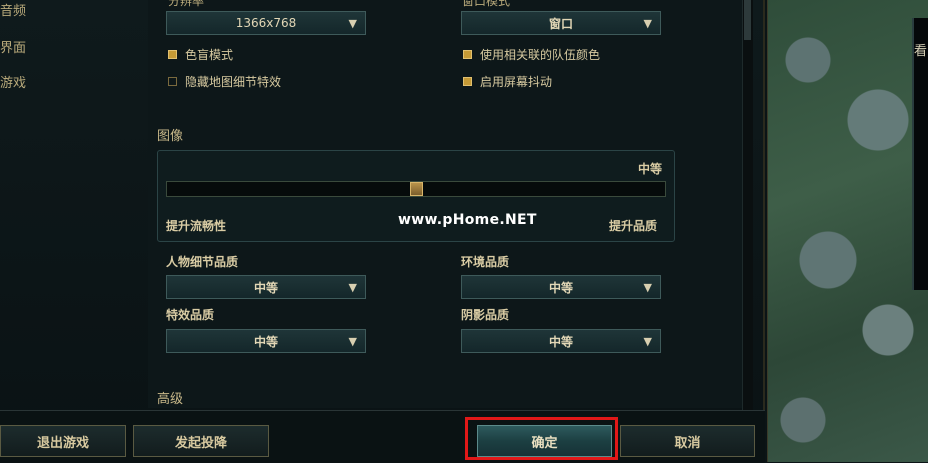 The width and height of the screenshot is (928, 463). What do you see at coordinates (233, 82) in the screenshot?
I see `hide-eye-candy-label: 隐藏地图细节特效` at bounding box center [233, 82].